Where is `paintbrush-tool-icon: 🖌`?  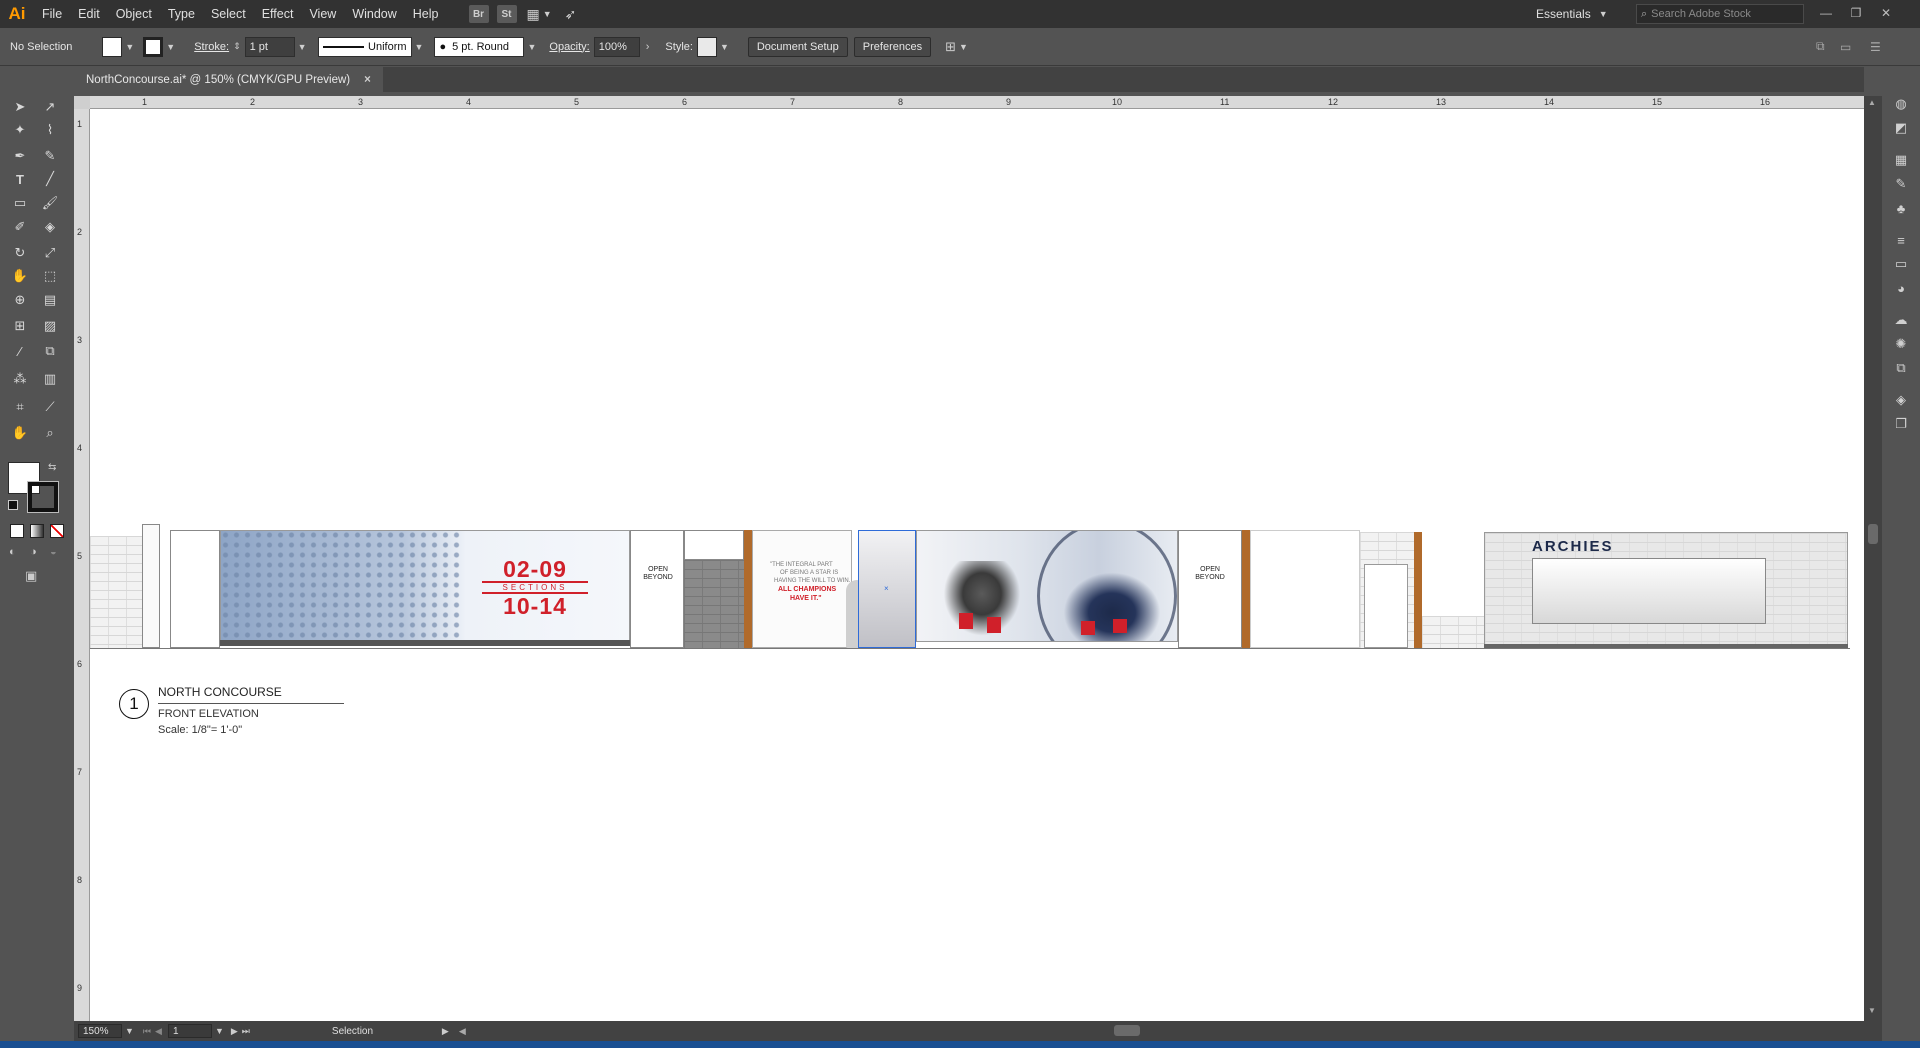 paintbrush-tool-icon: 🖌 is located at coordinates (50, 203).